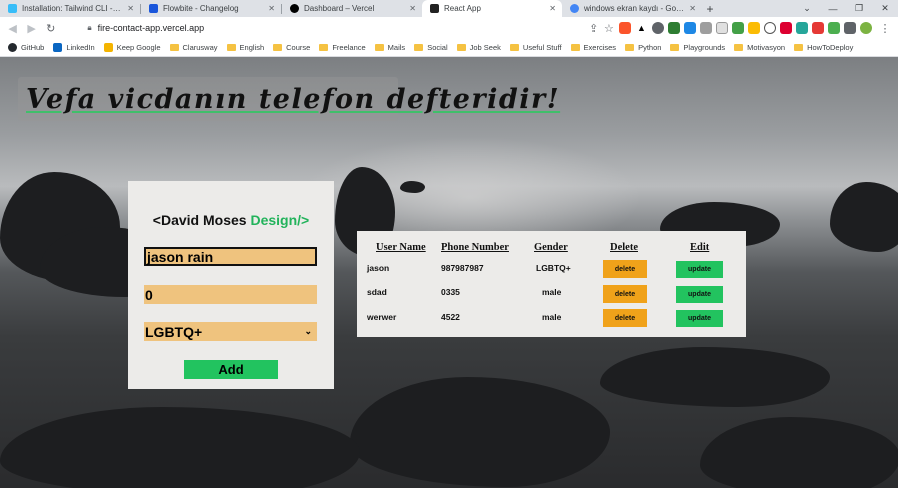 This screenshot has height=488, width=898. What do you see at coordinates (478, 47) in the screenshot?
I see `bookmark-folder: Job Seek` at bounding box center [478, 47].